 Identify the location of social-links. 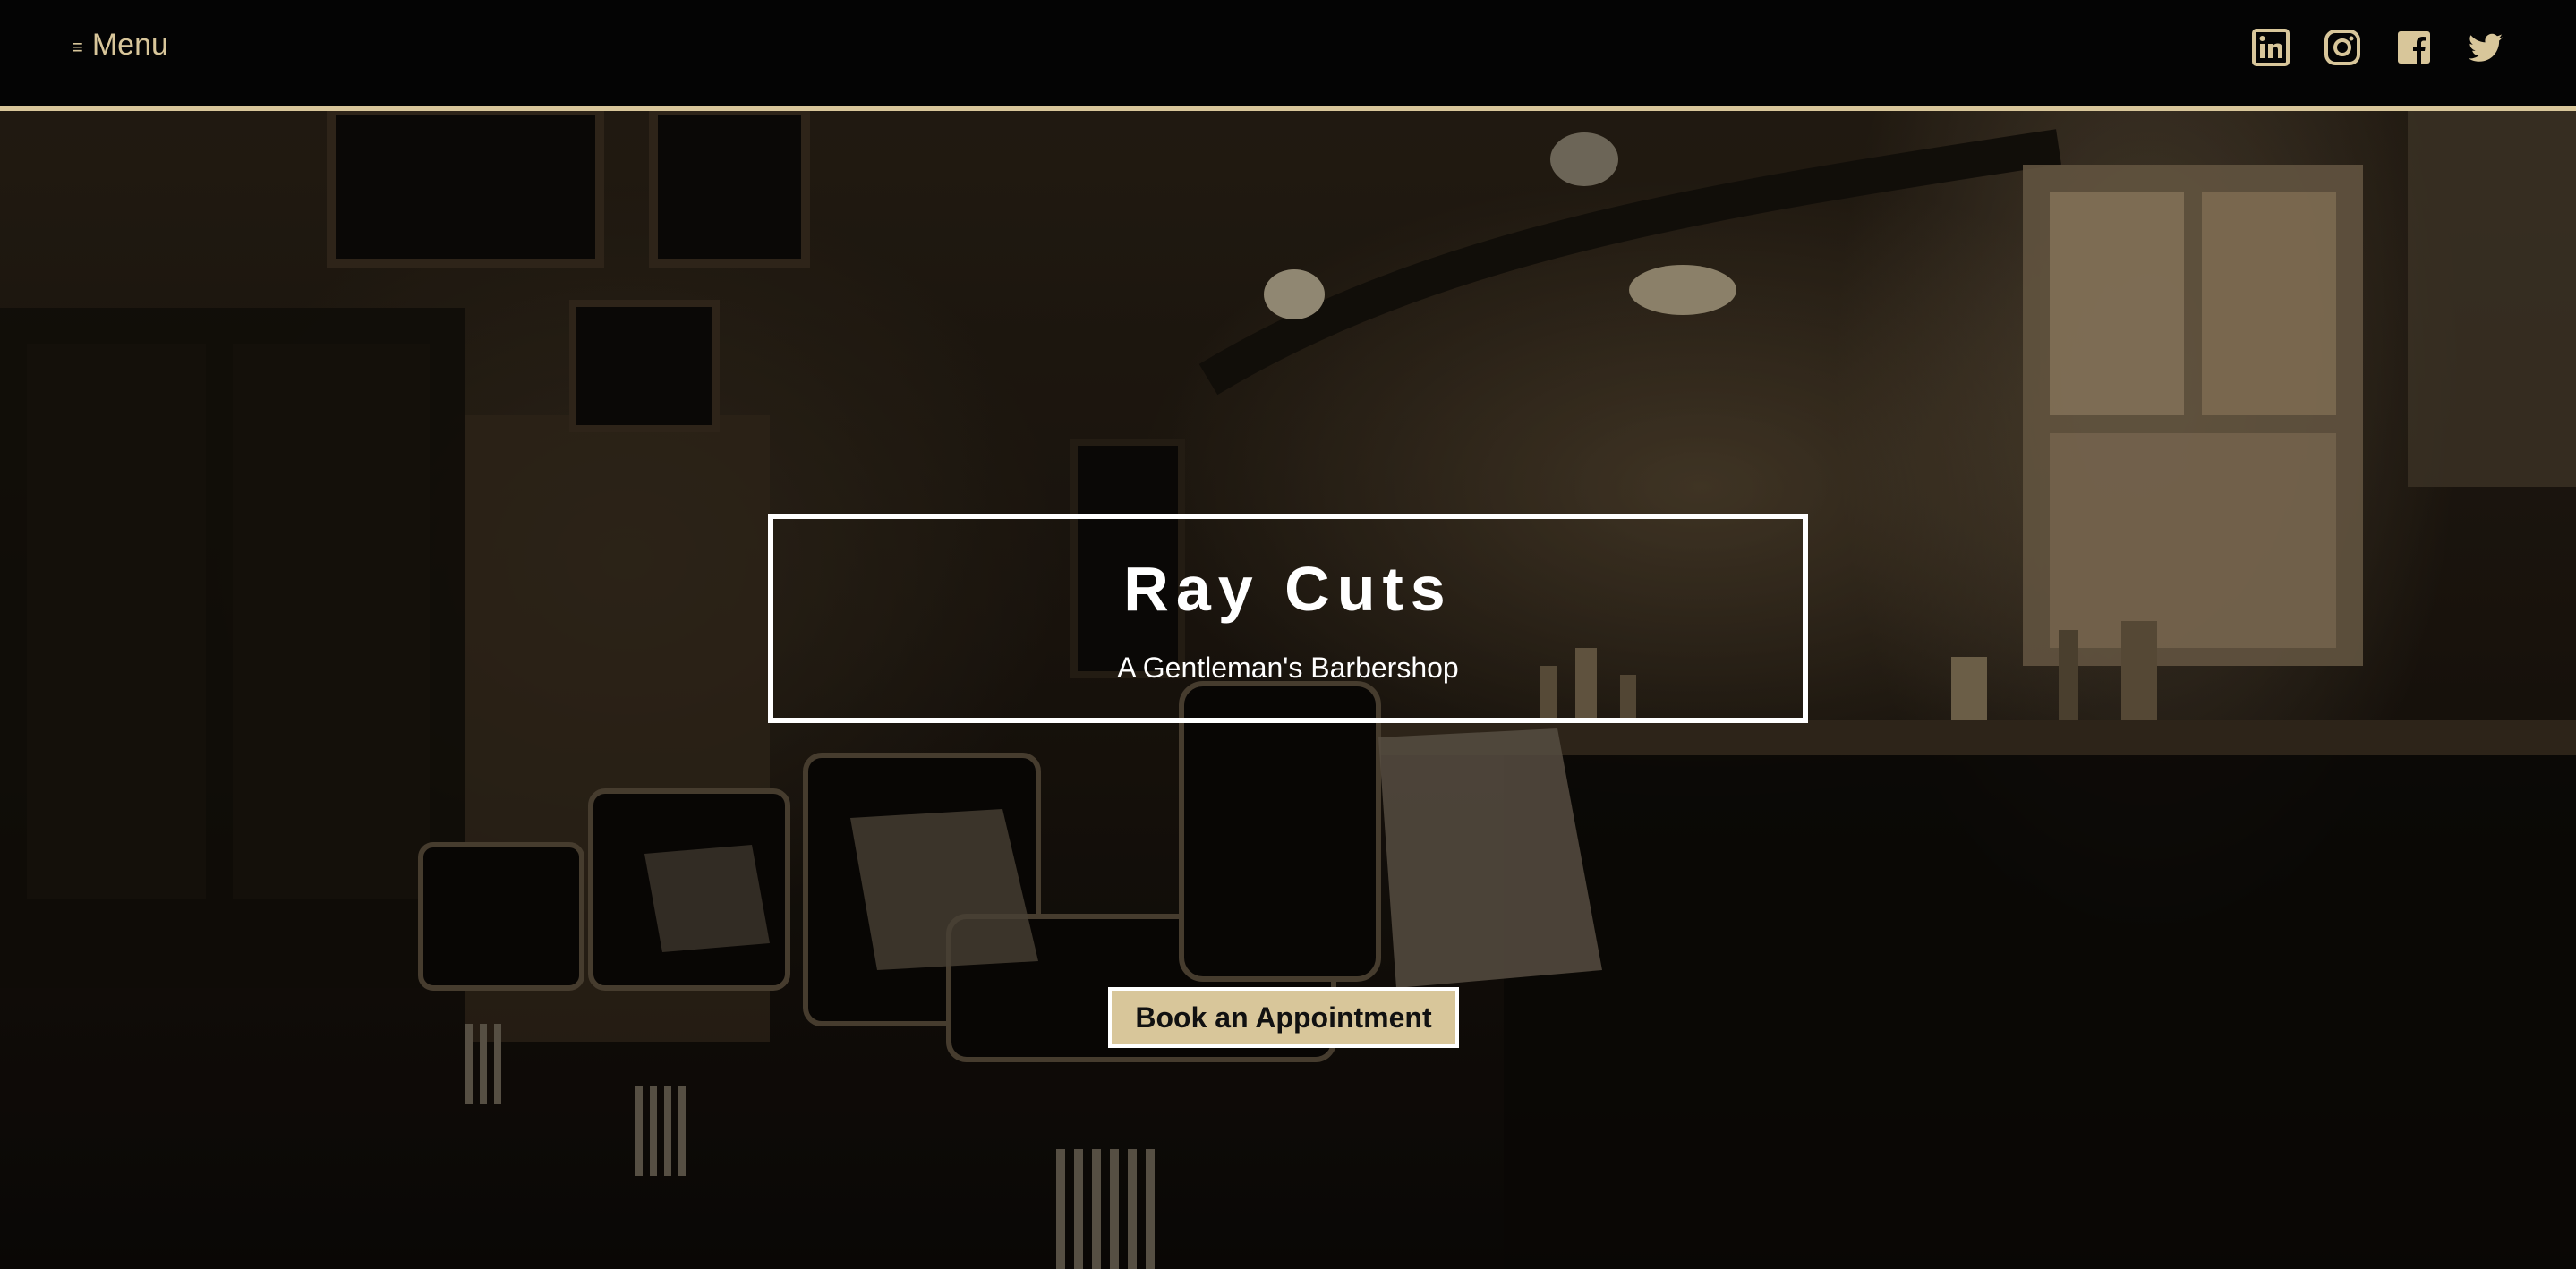
(2378, 48).